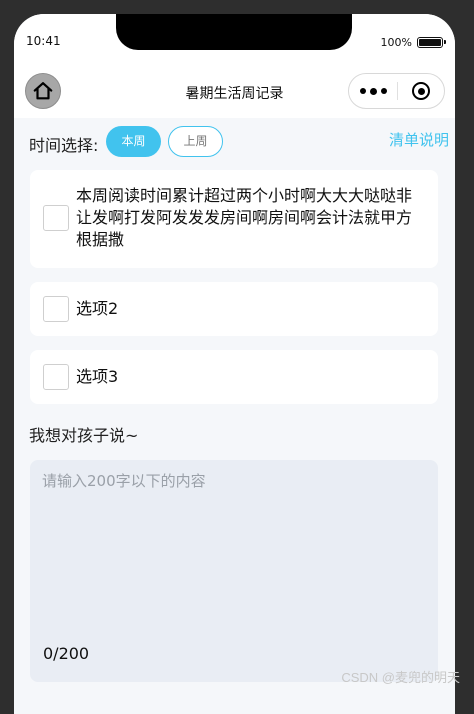 The image size is (474, 714). I want to click on target-circle-icon, so click(421, 91).